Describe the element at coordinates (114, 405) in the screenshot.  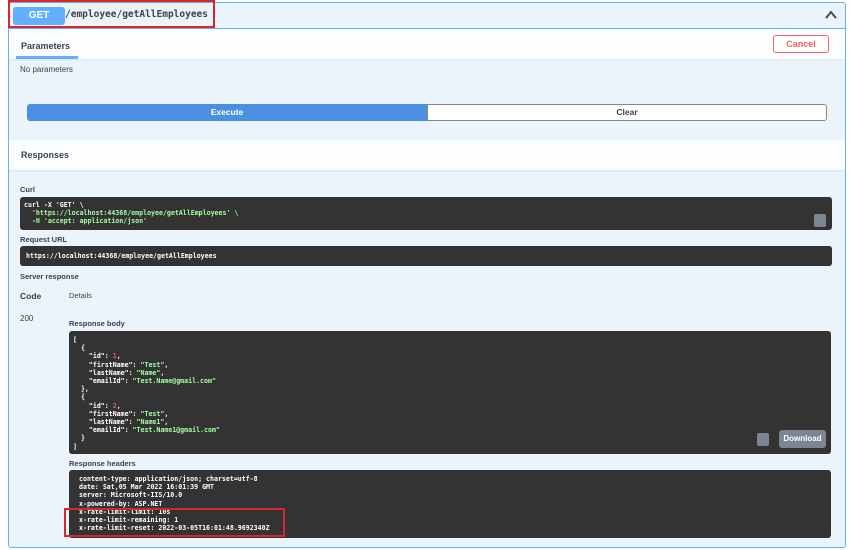
I see `json-value: 2` at that location.